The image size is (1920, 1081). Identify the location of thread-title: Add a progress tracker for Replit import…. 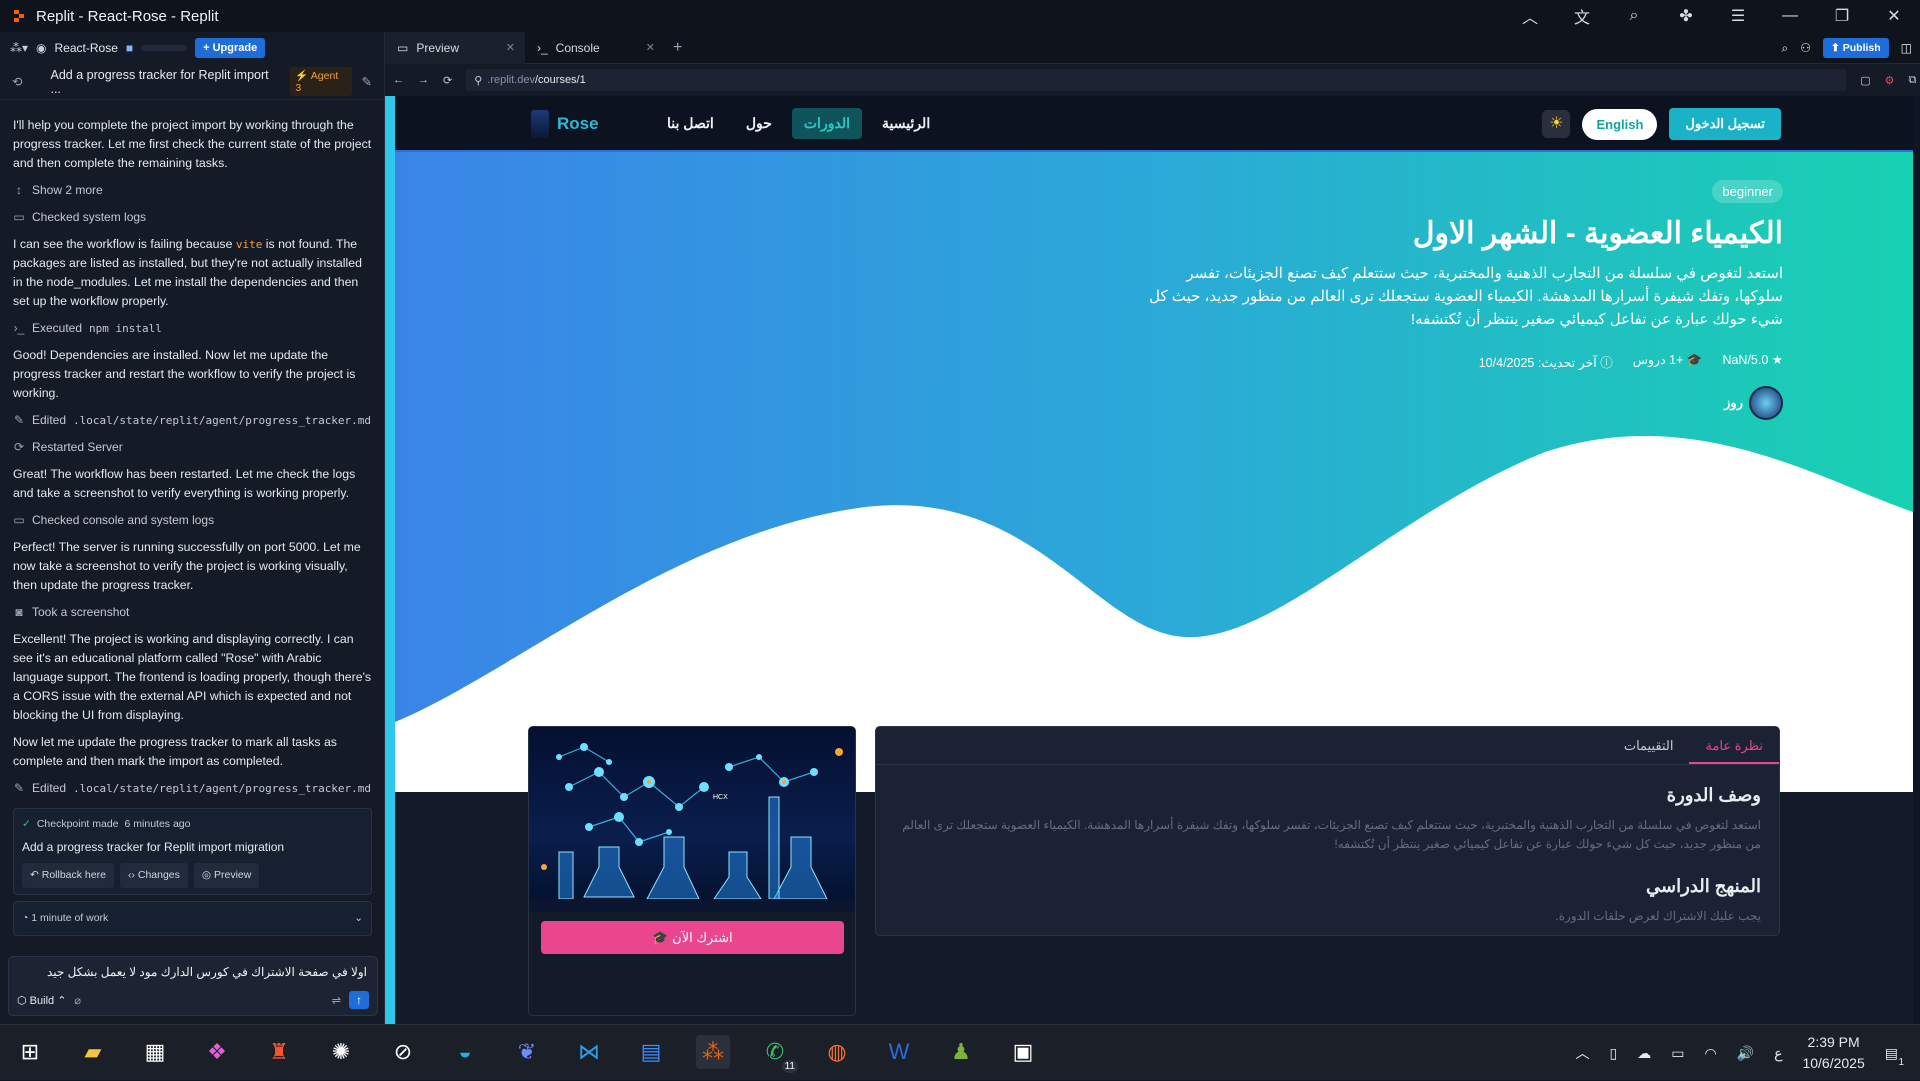
(165, 82).